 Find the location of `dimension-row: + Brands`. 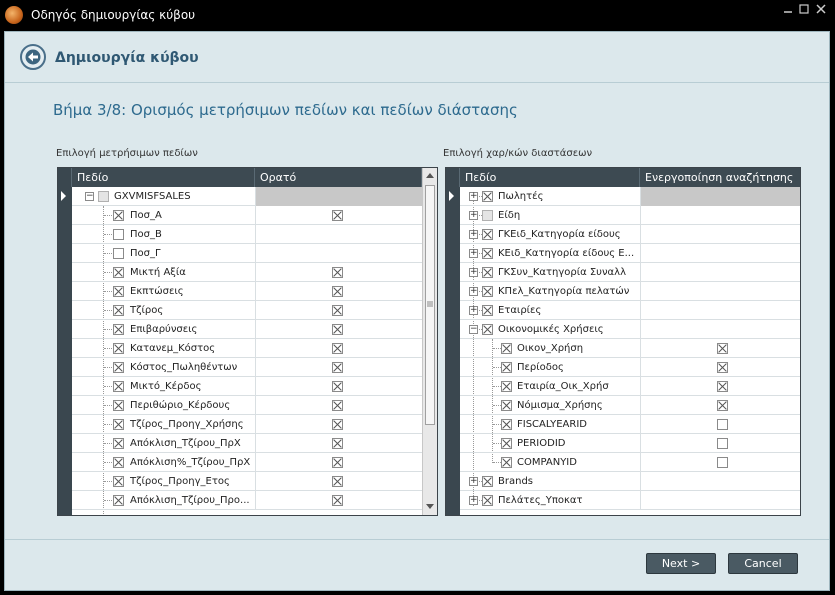

dimension-row: + Brands is located at coordinates (630, 481).